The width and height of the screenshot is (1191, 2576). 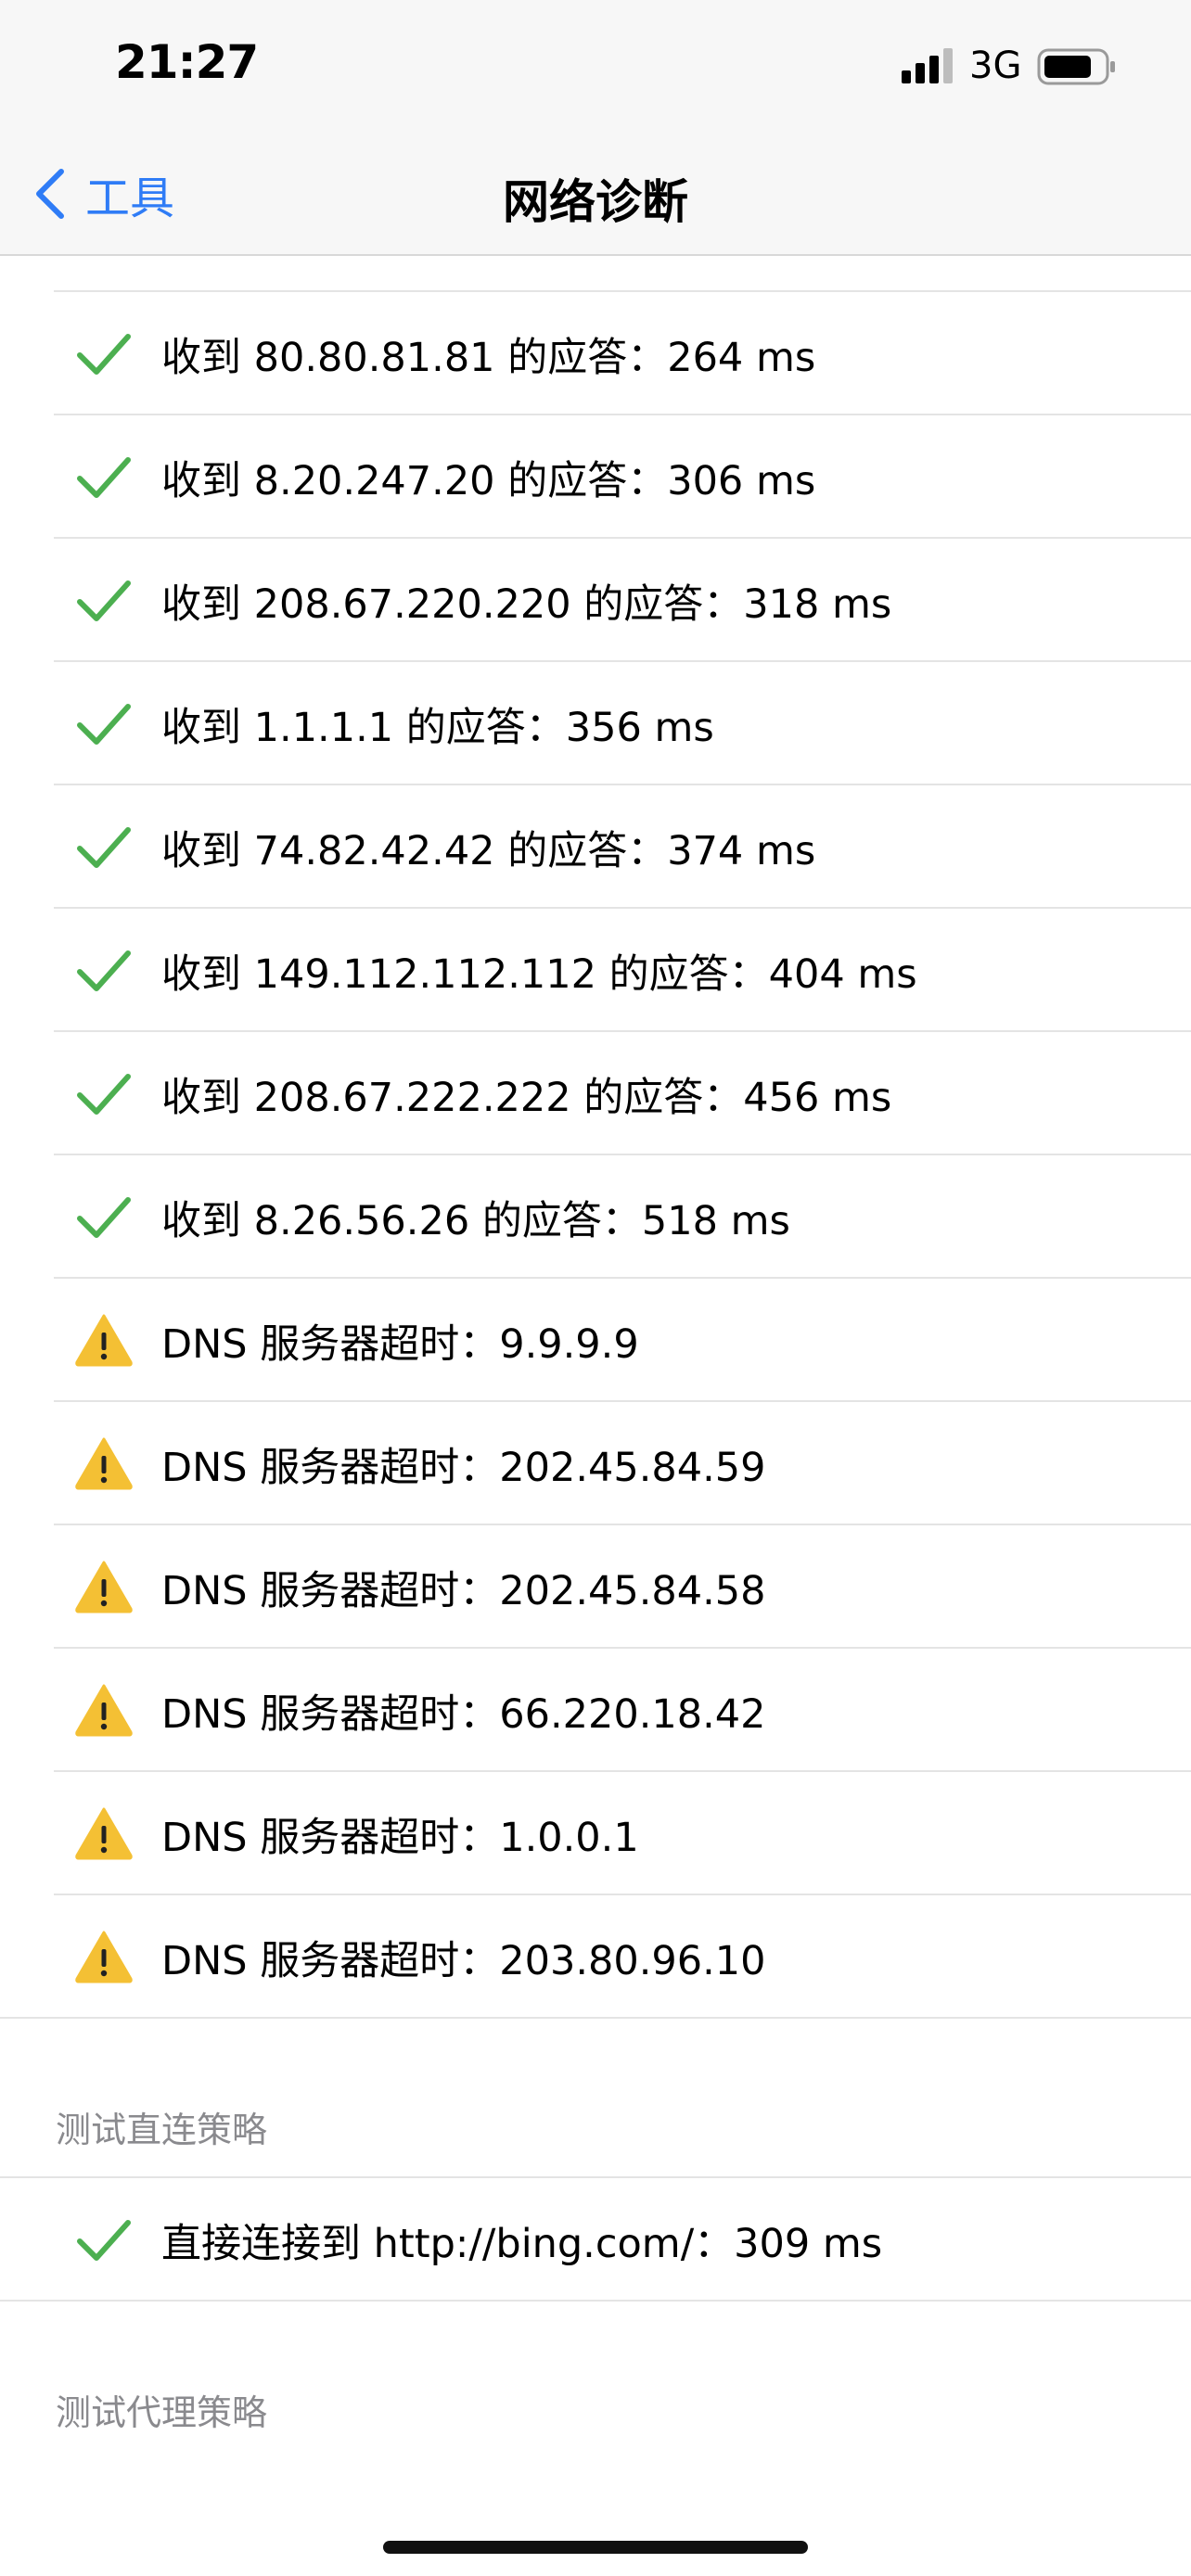 I want to click on result-row-success: 收到 8.20.247.20 的应答：306 ms, so click(x=595, y=477).